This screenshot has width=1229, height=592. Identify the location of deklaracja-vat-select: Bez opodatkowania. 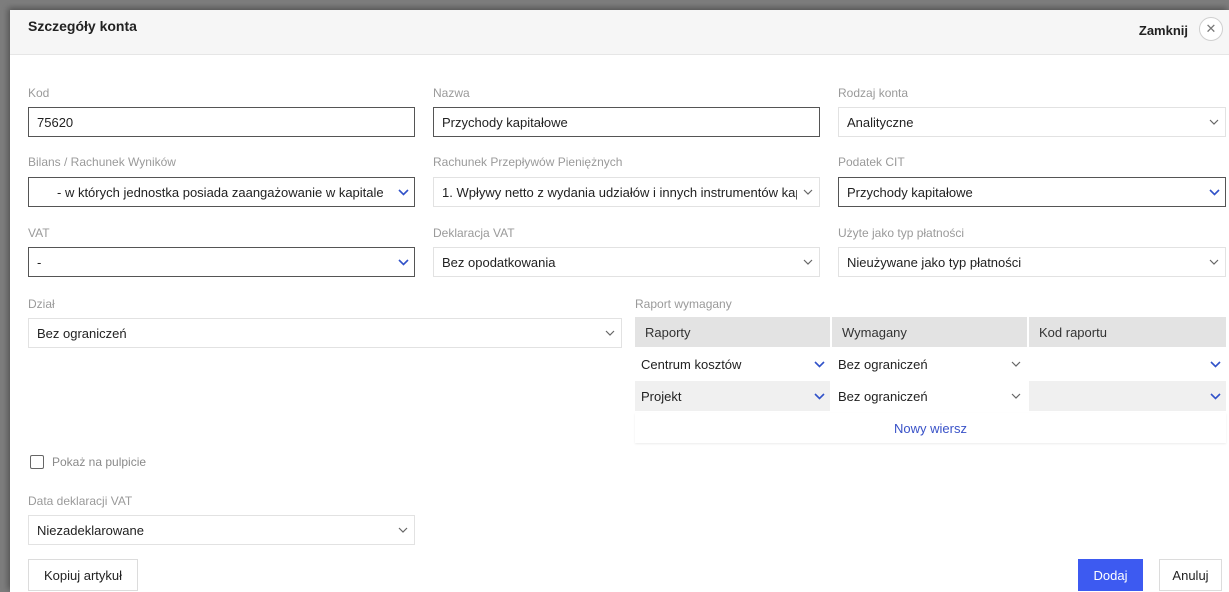
(626, 262).